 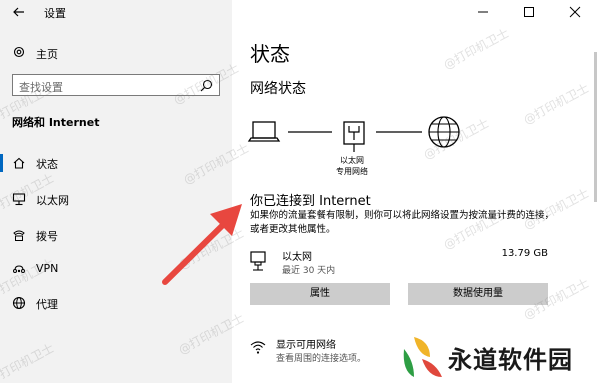 I want to click on minimize-icon, so click(x=483, y=12).